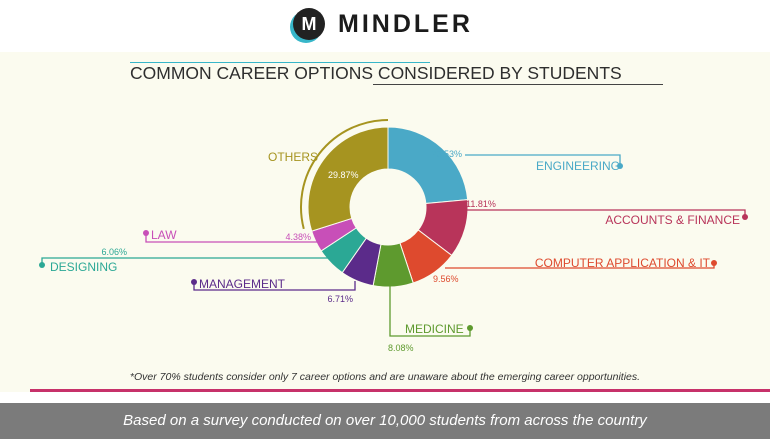  What do you see at coordinates (164, 235) in the screenshot?
I see `category-label-law: LAW` at bounding box center [164, 235].